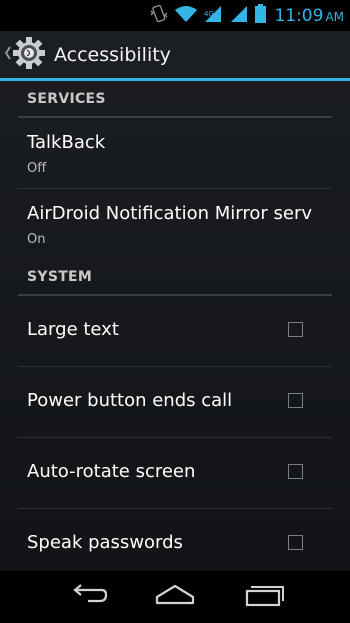 This screenshot has height=623, width=350. I want to click on status-icons: 4G 11:09 AM, so click(246, 15).